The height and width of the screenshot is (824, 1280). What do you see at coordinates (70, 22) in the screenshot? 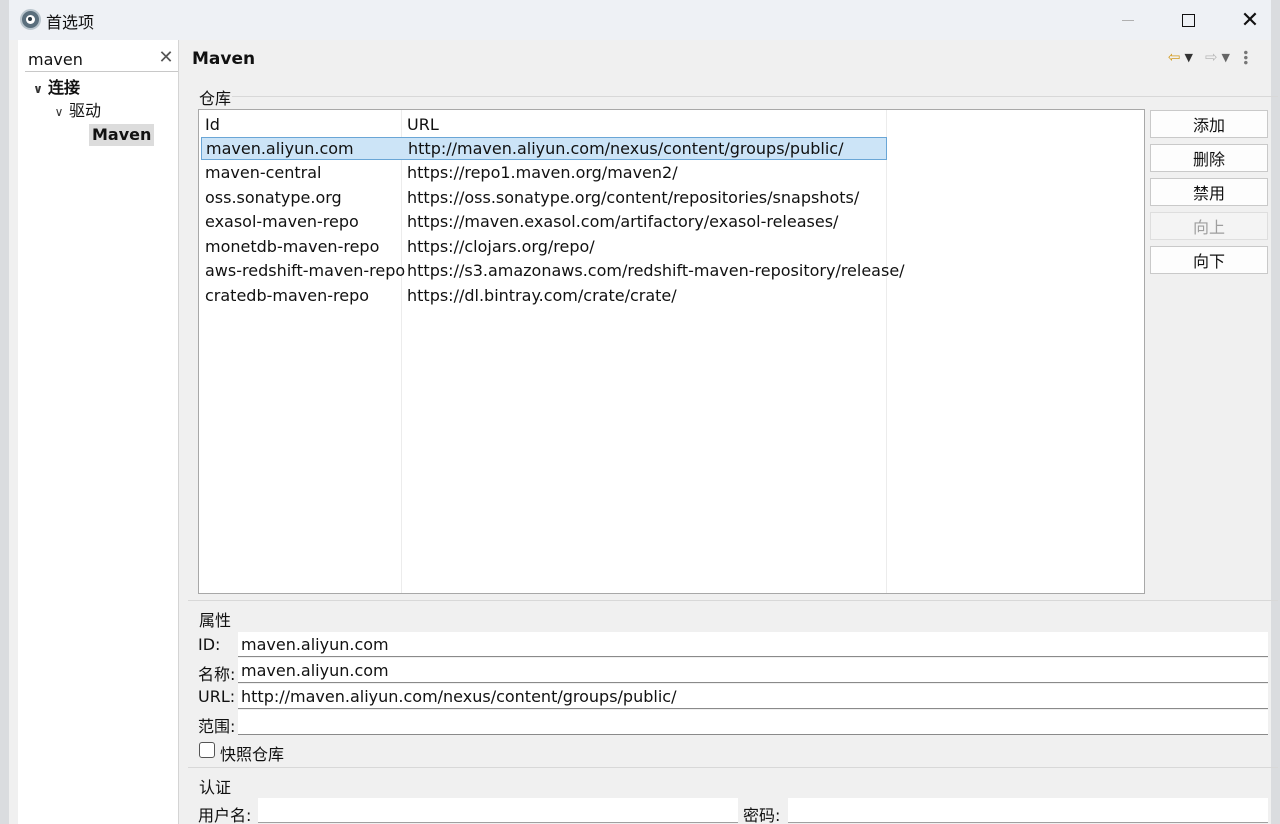
I see `window-title: 首选项` at bounding box center [70, 22].